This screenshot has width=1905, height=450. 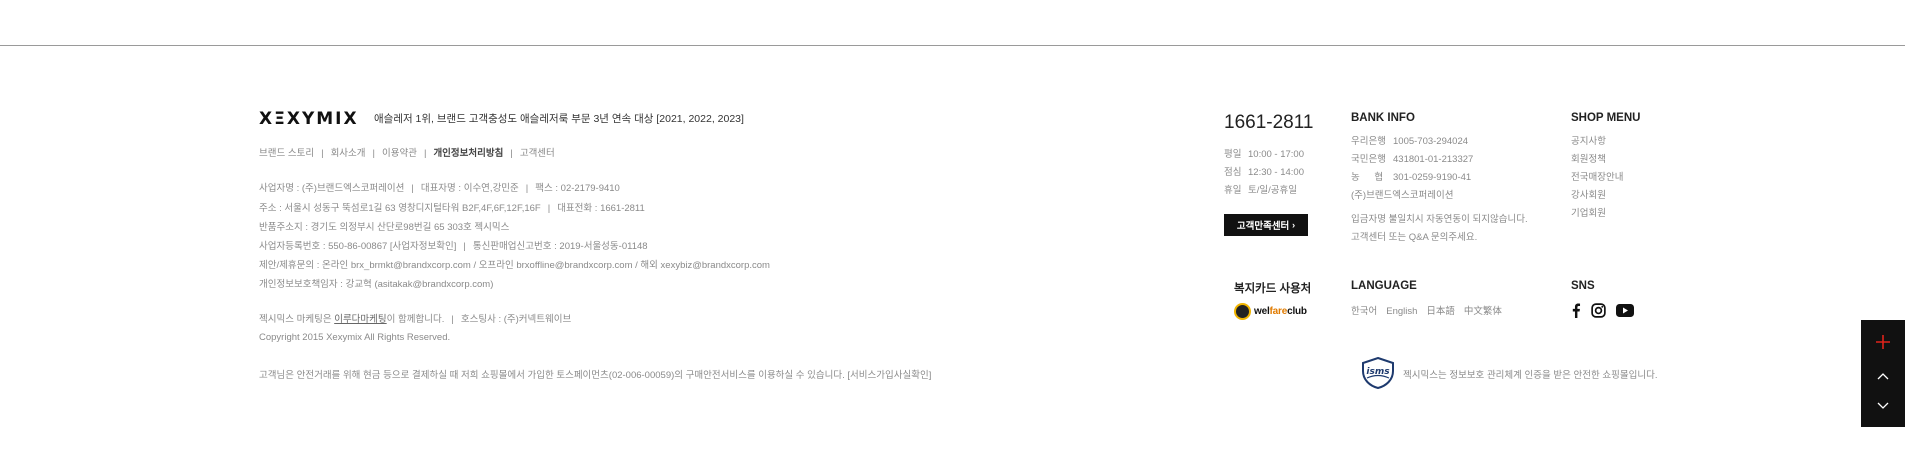 What do you see at coordinates (516, 319) in the screenshot?
I see `hosting-provider: 호스팅사 : (주)커넥트웨이브` at bounding box center [516, 319].